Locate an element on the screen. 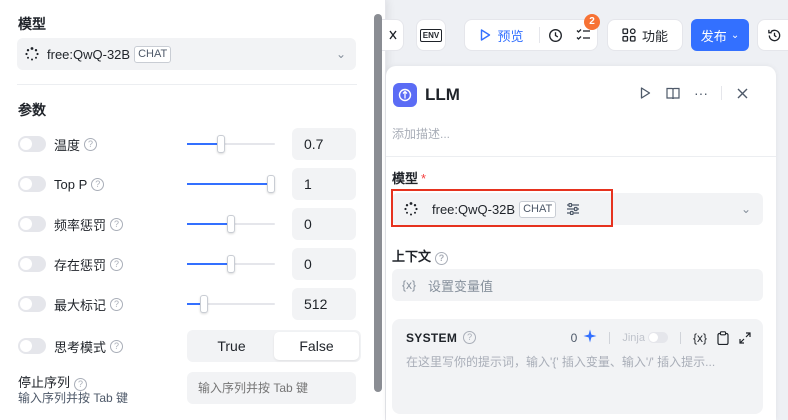 The width and height of the screenshot is (788, 420). param-row: 最大标记? 512 is located at coordinates (188, 304).